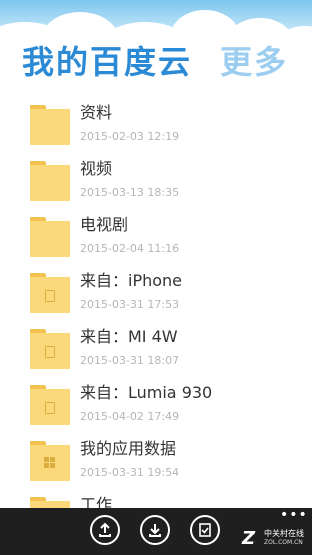 Image resolution: width=320 pixels, height=555 pixels. I want to click on pivot-more: 更多, so click(254, 62).